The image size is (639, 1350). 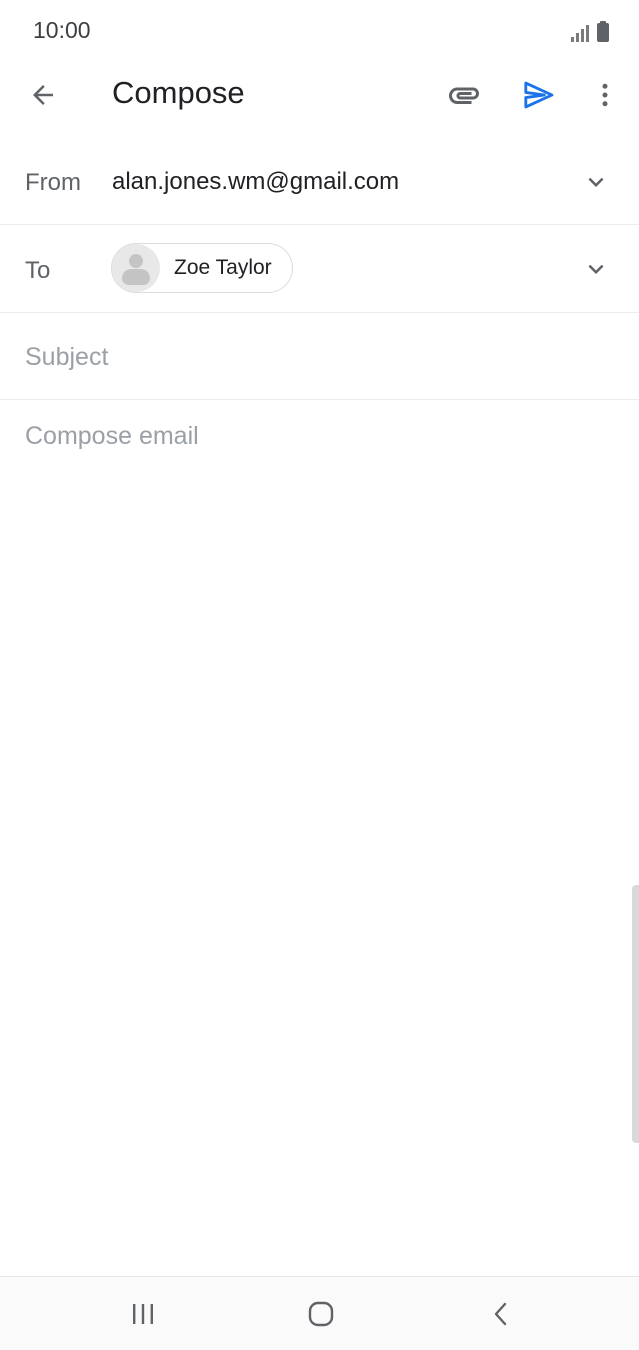 I want to click on avatar, so click(x=136, y=268).